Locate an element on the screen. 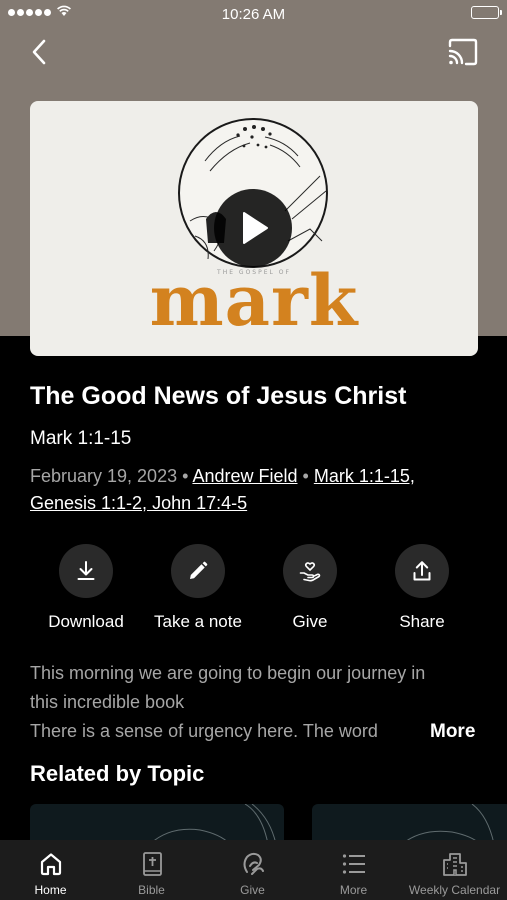 The height and width of the screenshot is (900, 507). more-button: More is located at coordinates (452, 732).